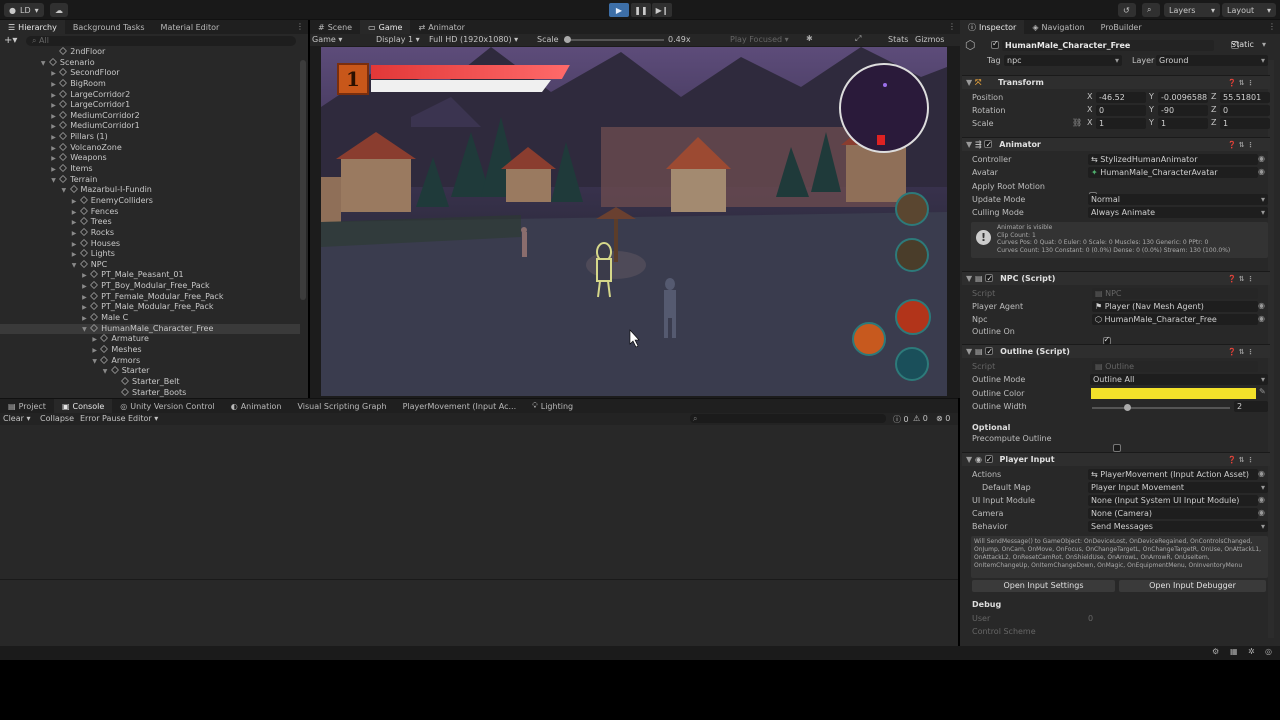 Image resolution: width=1280 pixels, height=720 pixels. What do you see at coordinates (150, 148) in the screenshot?
I see `hierarchy-item: ▶ VolcanoZone` at bounding box center [150, 148].